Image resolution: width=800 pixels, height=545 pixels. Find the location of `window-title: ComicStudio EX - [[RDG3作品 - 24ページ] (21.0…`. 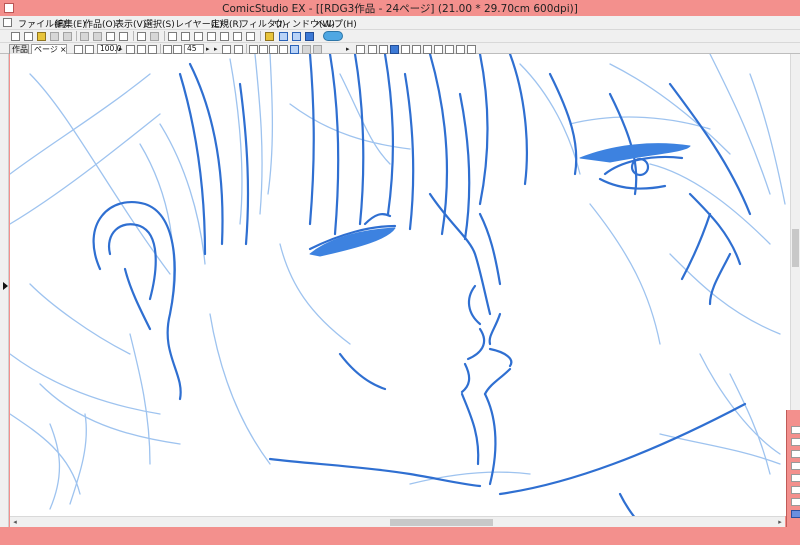

window-title: ComicStudio EX - [[RDG3作品 - 24ページ] (21.0… is located at coordinates (400, 9).